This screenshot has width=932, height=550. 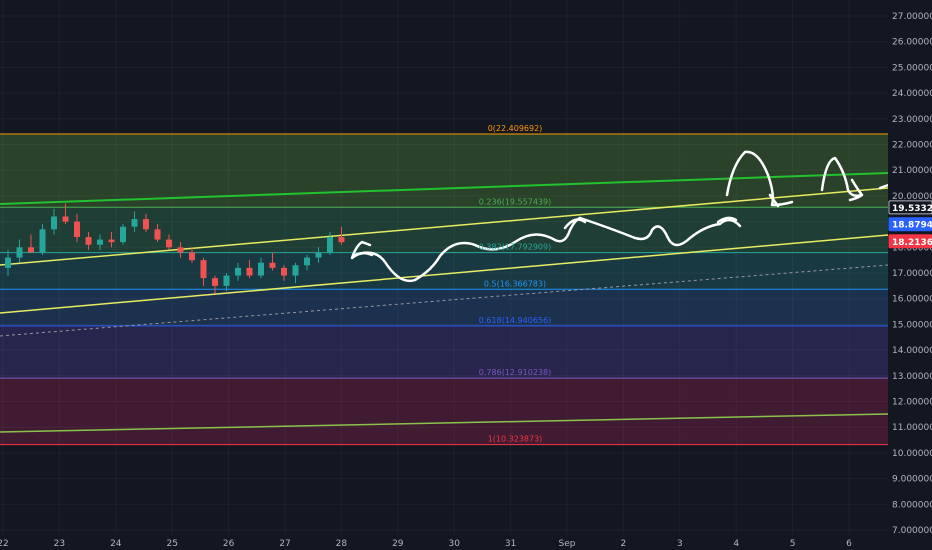 What do you see at coordinates (444, 542) in the screenshot?
I see `time-axis-panel` at bounding box center [444, 542].